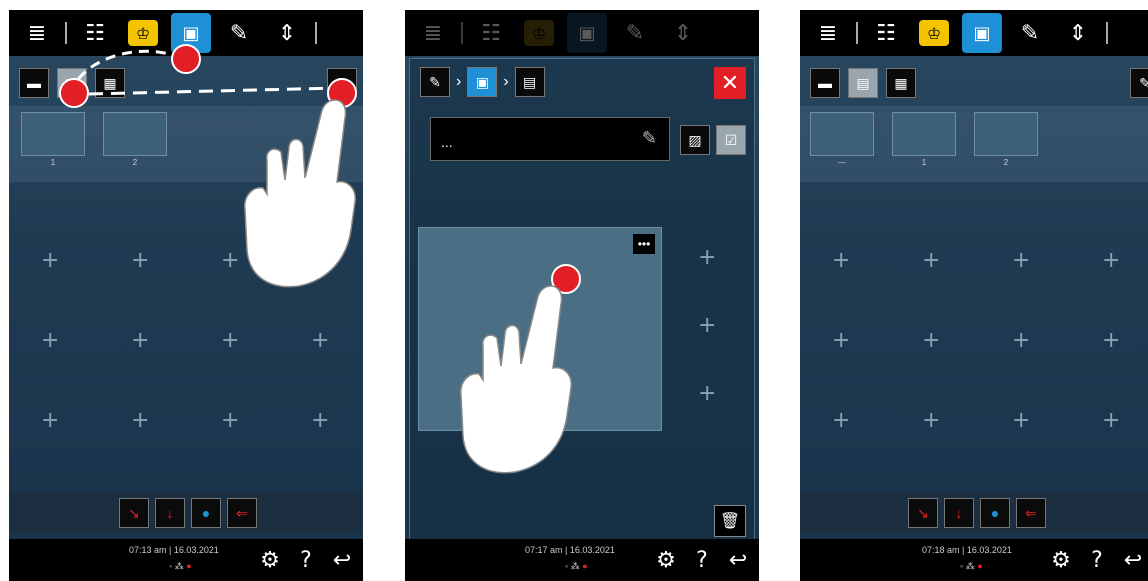  What do you see at coordinates (186, 513) in the screenshot?
I see `action-bar: ↘ ↓ ● ⇐` at bounding box center [186, 513].